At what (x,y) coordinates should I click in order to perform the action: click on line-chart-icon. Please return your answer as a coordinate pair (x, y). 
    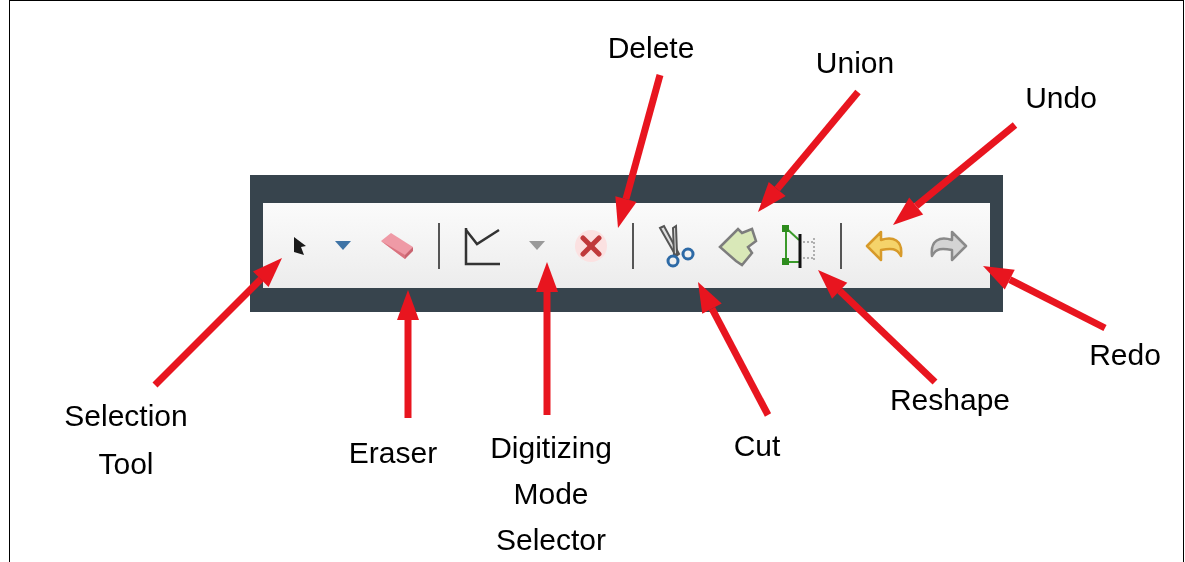
    Looking at the image, I should click on (482, 245).